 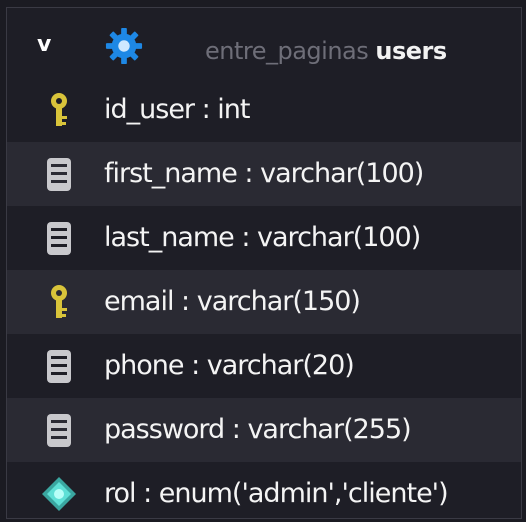 I want to click on column-label: first_name : varchar(100), so click(x=264, y=173).